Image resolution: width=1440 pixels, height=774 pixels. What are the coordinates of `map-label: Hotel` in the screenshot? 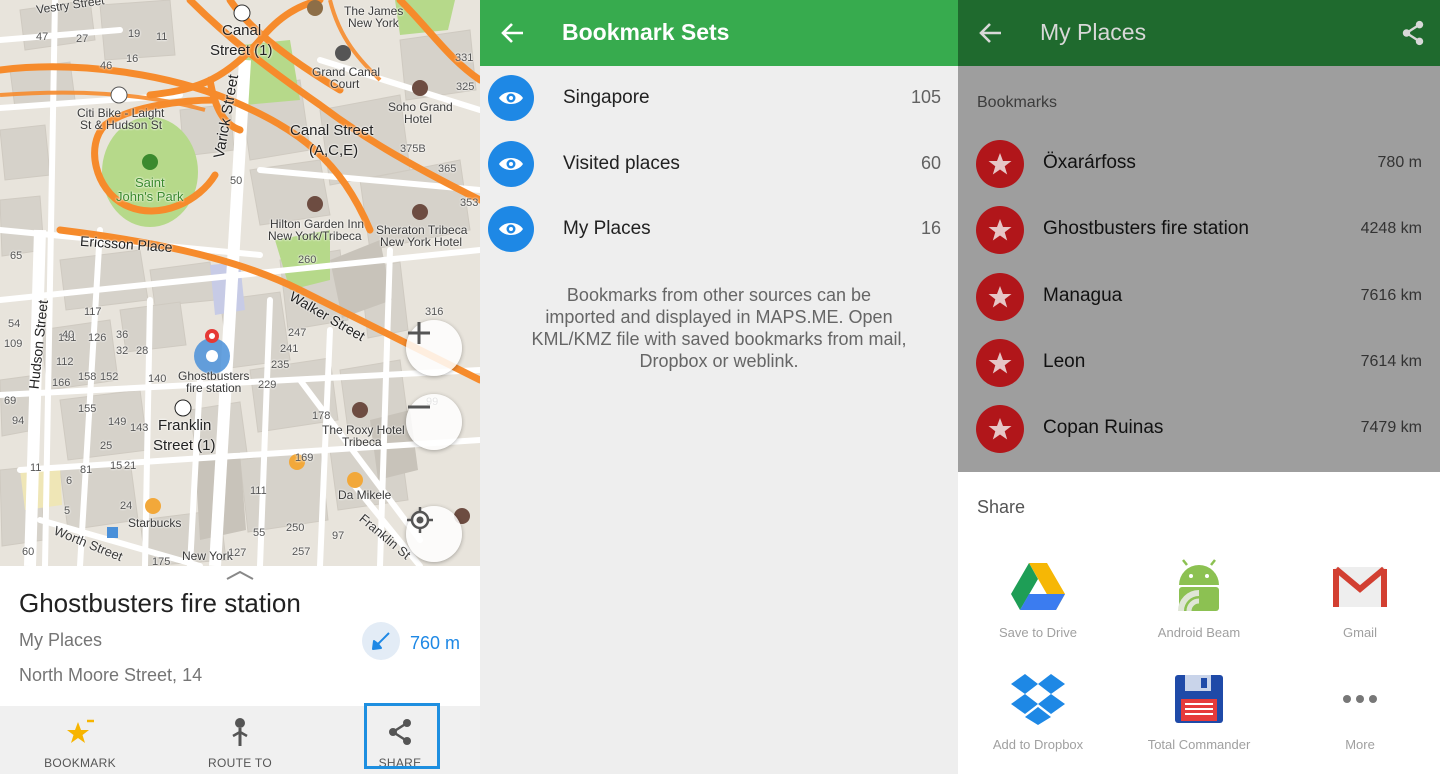 It's located at (418, 119).